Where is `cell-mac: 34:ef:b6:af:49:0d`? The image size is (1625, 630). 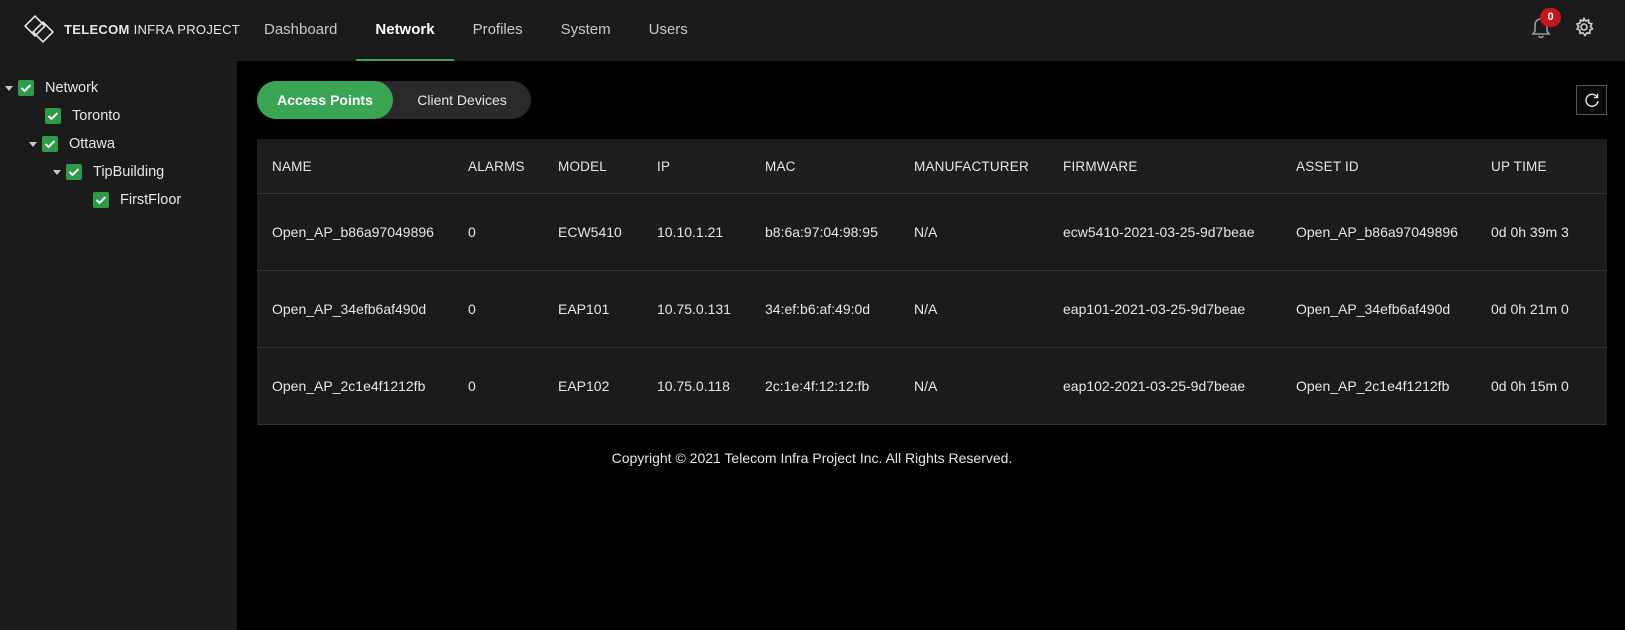
cell-mac: 34:ef:b6:af:49:0d is located at coordinates (818, 309).